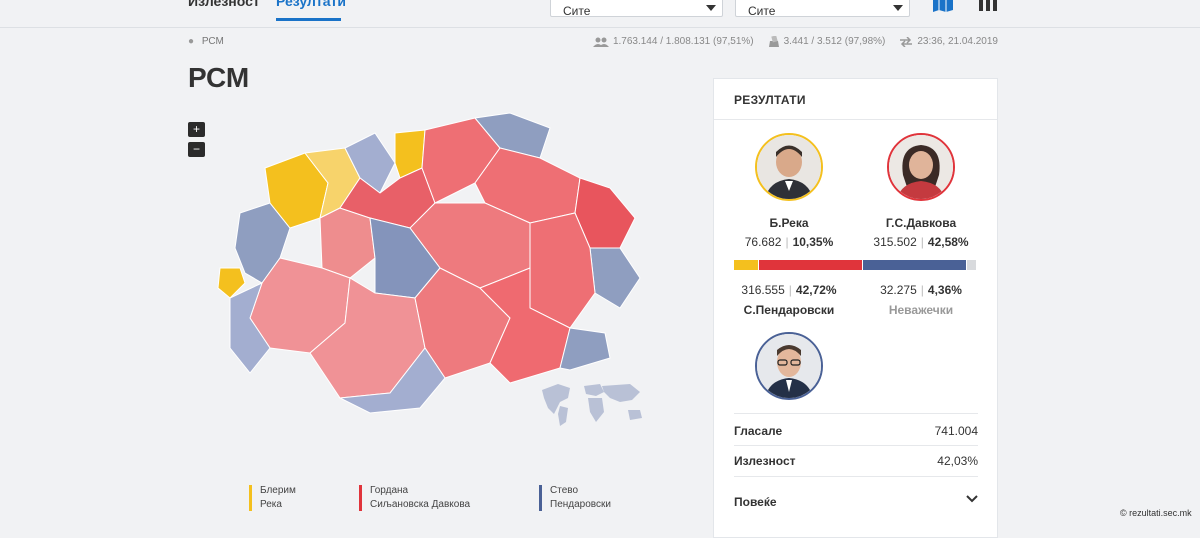 This screenshot has width=1200, height=538. Describe the element at coordinates (921, 223) in the screenshot. I see `candidate-name-davkova: Г.С.Давкова` at that location.